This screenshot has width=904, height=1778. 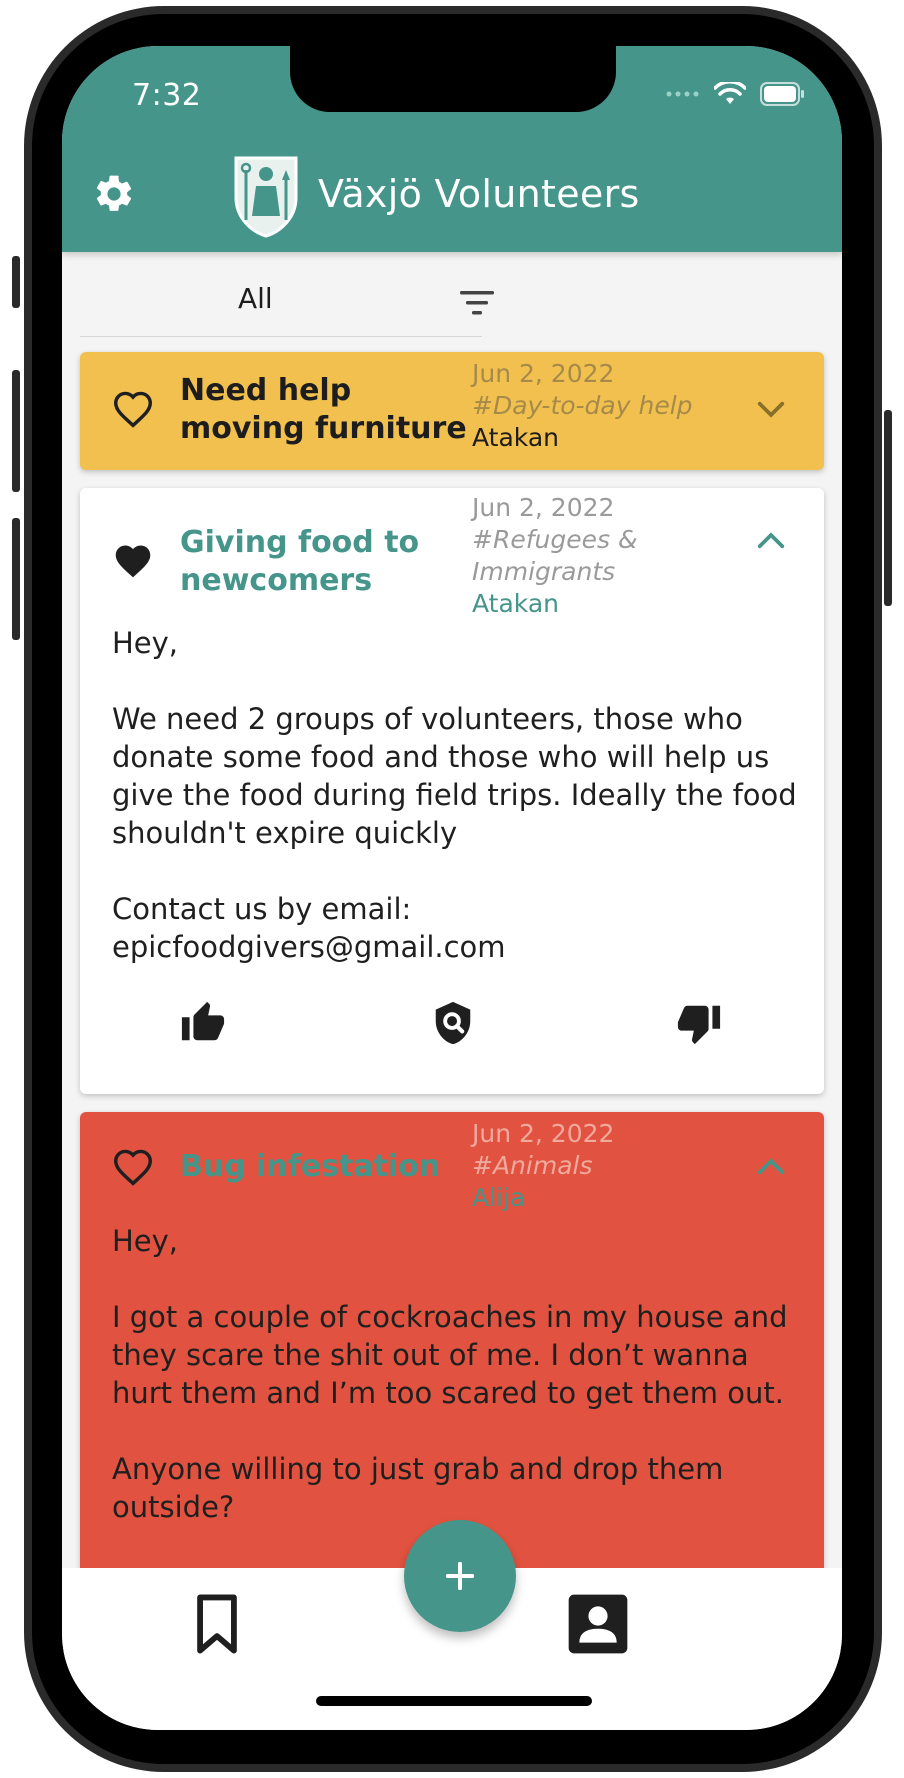 I want to click on post-category: #Day-to-day help, so click(x=582, y=405).